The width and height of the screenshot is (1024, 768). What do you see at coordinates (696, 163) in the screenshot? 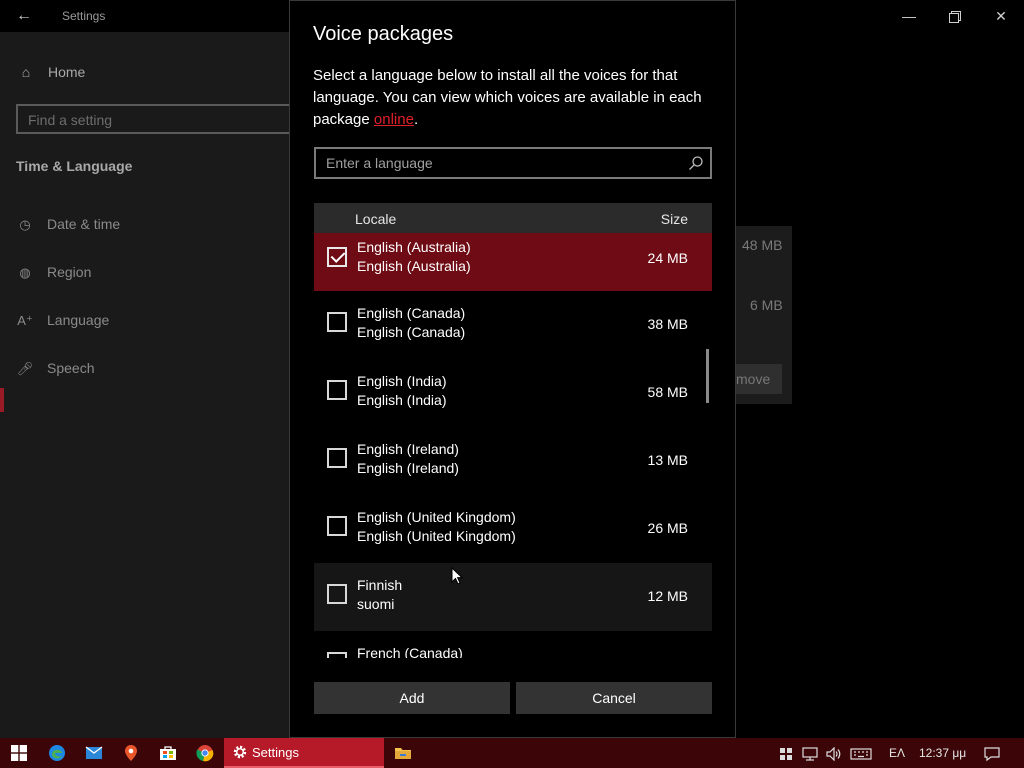
I see `search-icon` at bounding box center [696, 163].